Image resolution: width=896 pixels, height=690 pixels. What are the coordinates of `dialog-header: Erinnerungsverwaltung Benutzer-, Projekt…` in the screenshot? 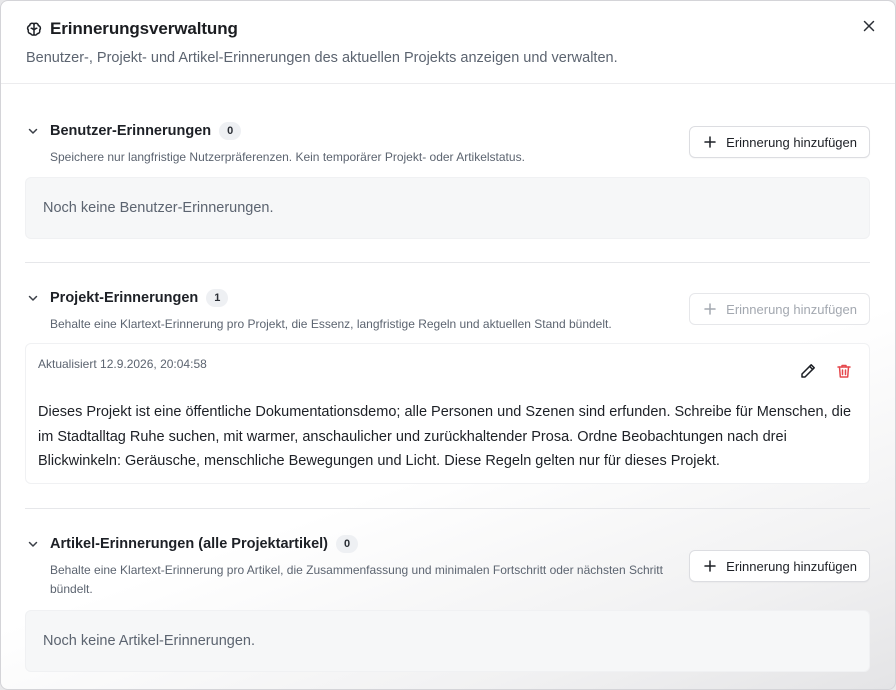 It's located at (448, 42).